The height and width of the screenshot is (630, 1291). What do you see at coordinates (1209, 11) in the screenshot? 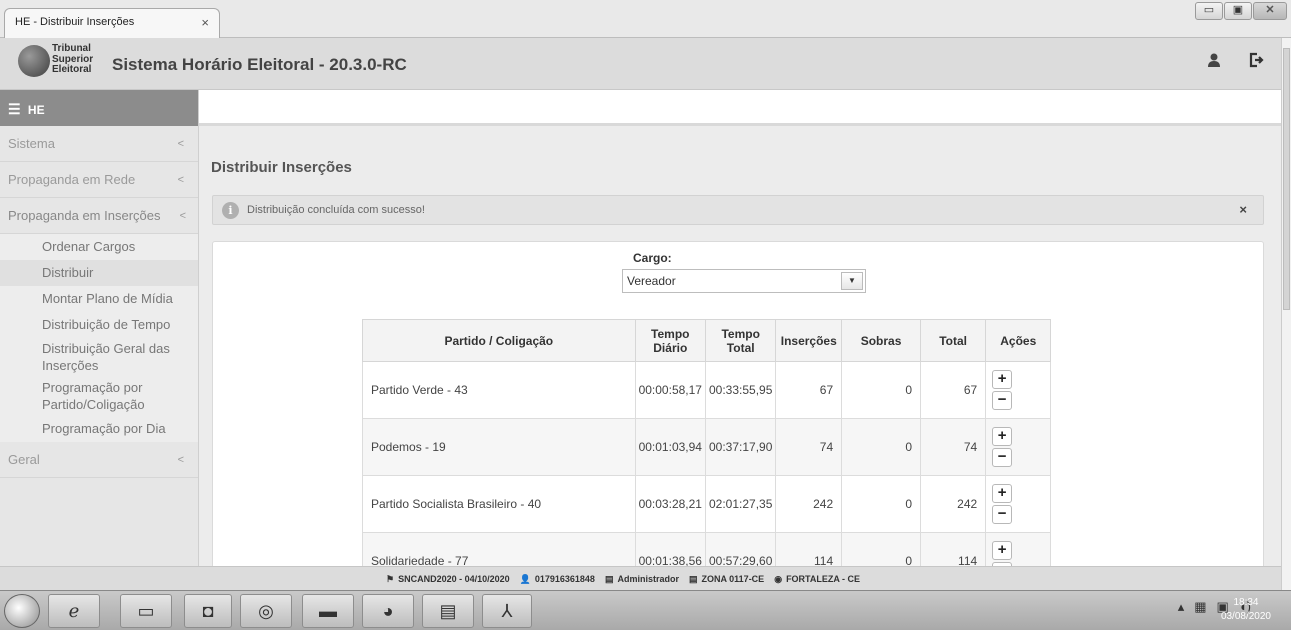
I see `minimize-button: ▭` at bounding box center [1209, 11].